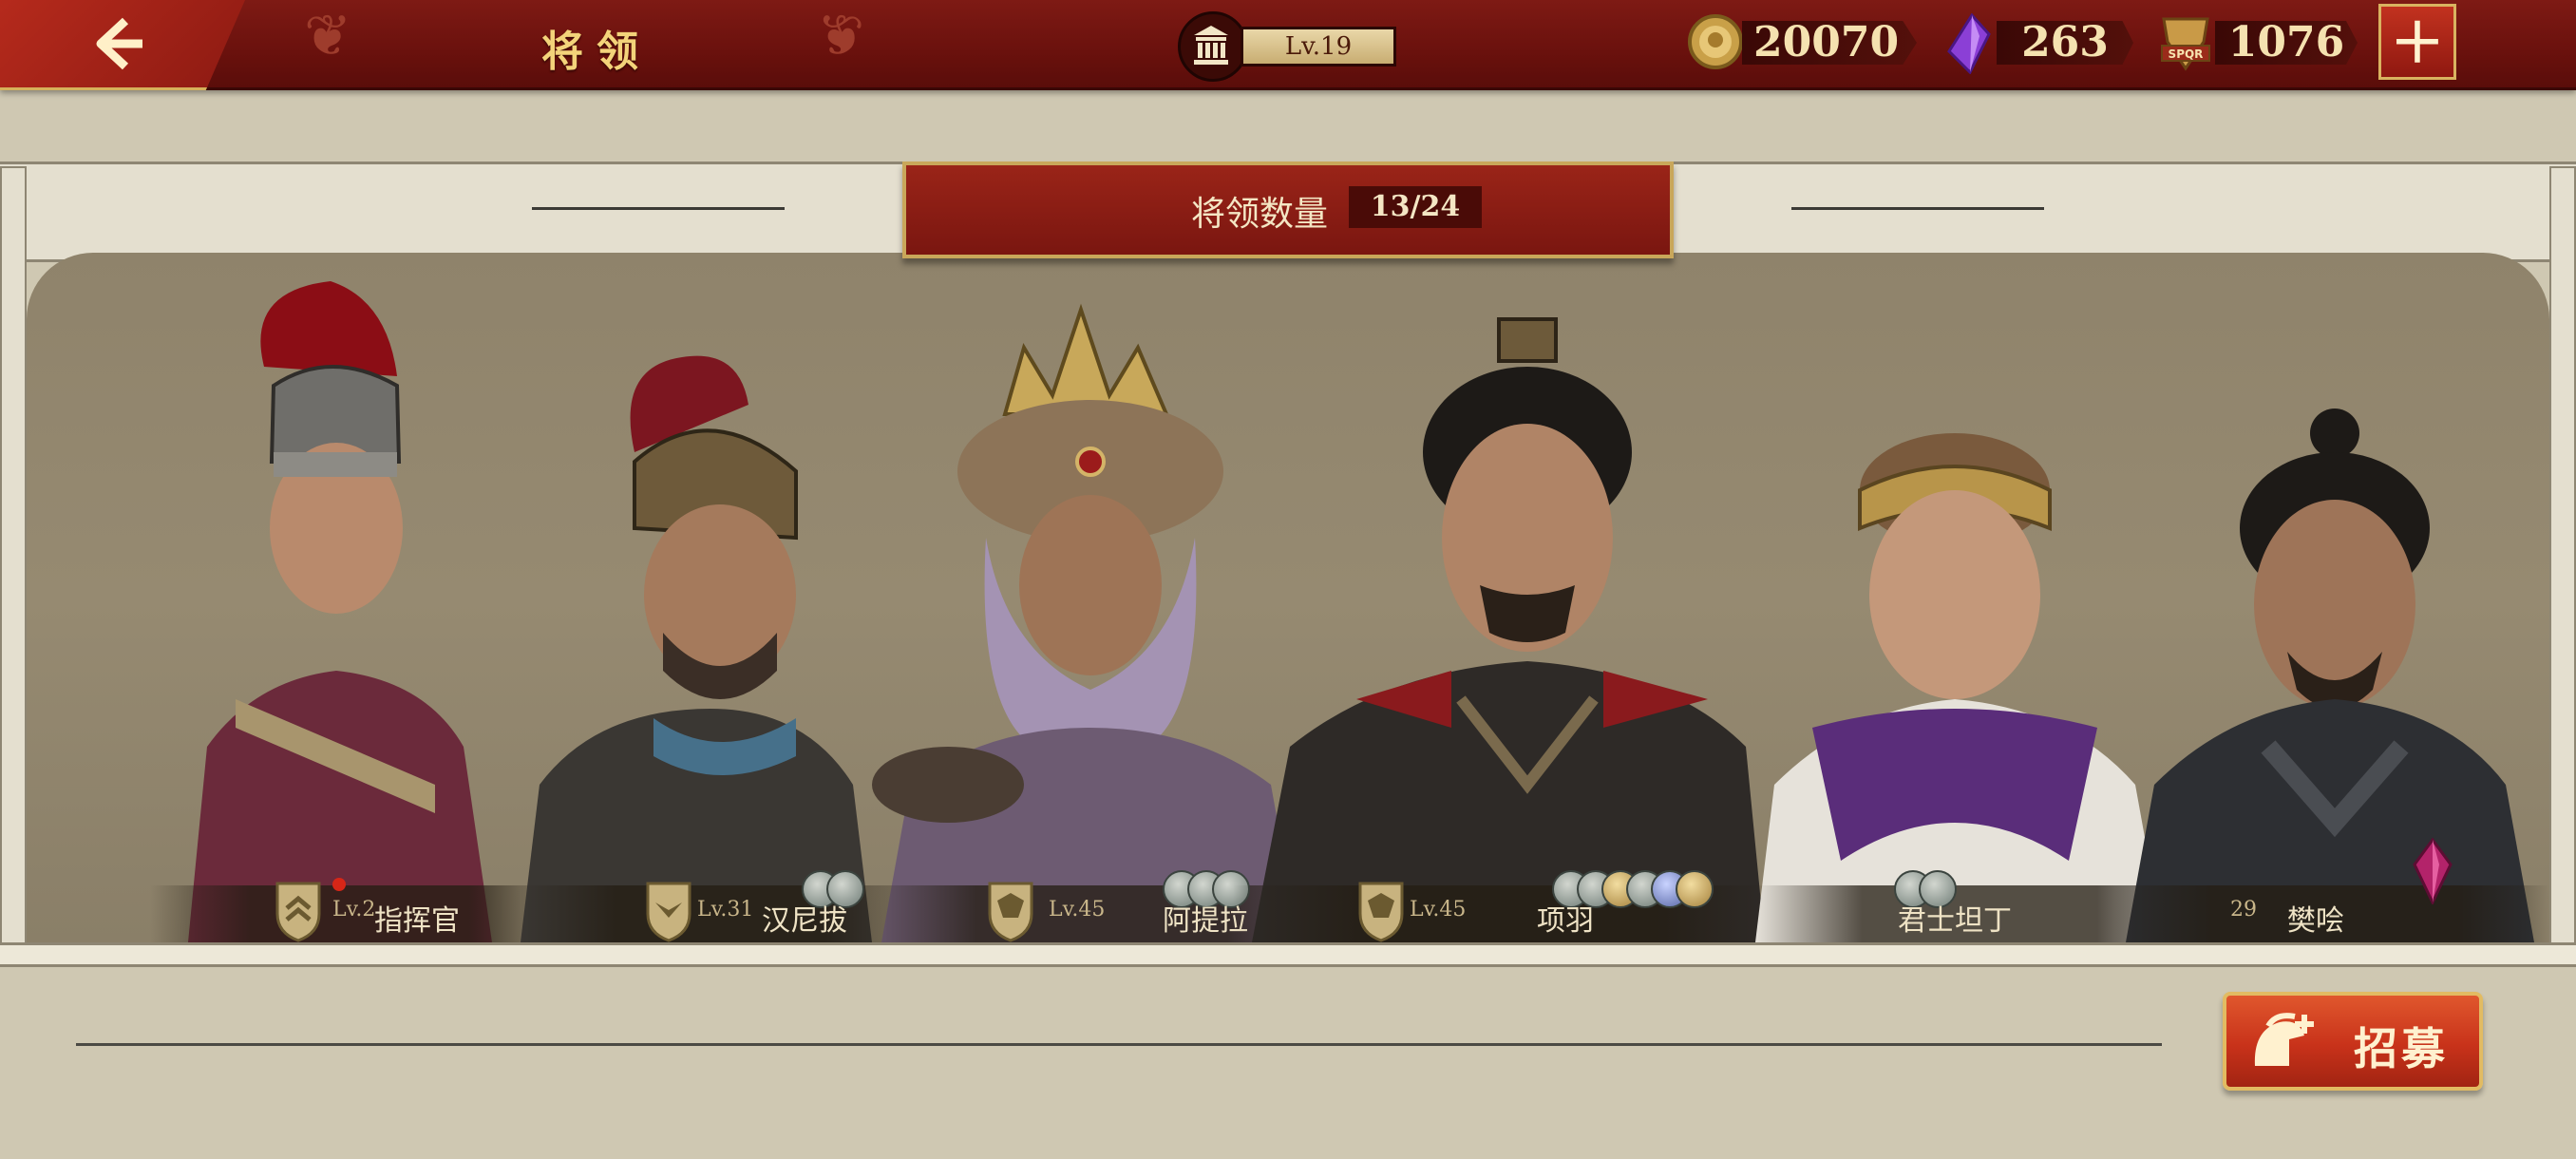 The image size is (2576, 1159). What do you see at coordinates (1415, 207) in the screenshot?
I see `general-count-value: 13/24` at bounding box center [1415, 207].